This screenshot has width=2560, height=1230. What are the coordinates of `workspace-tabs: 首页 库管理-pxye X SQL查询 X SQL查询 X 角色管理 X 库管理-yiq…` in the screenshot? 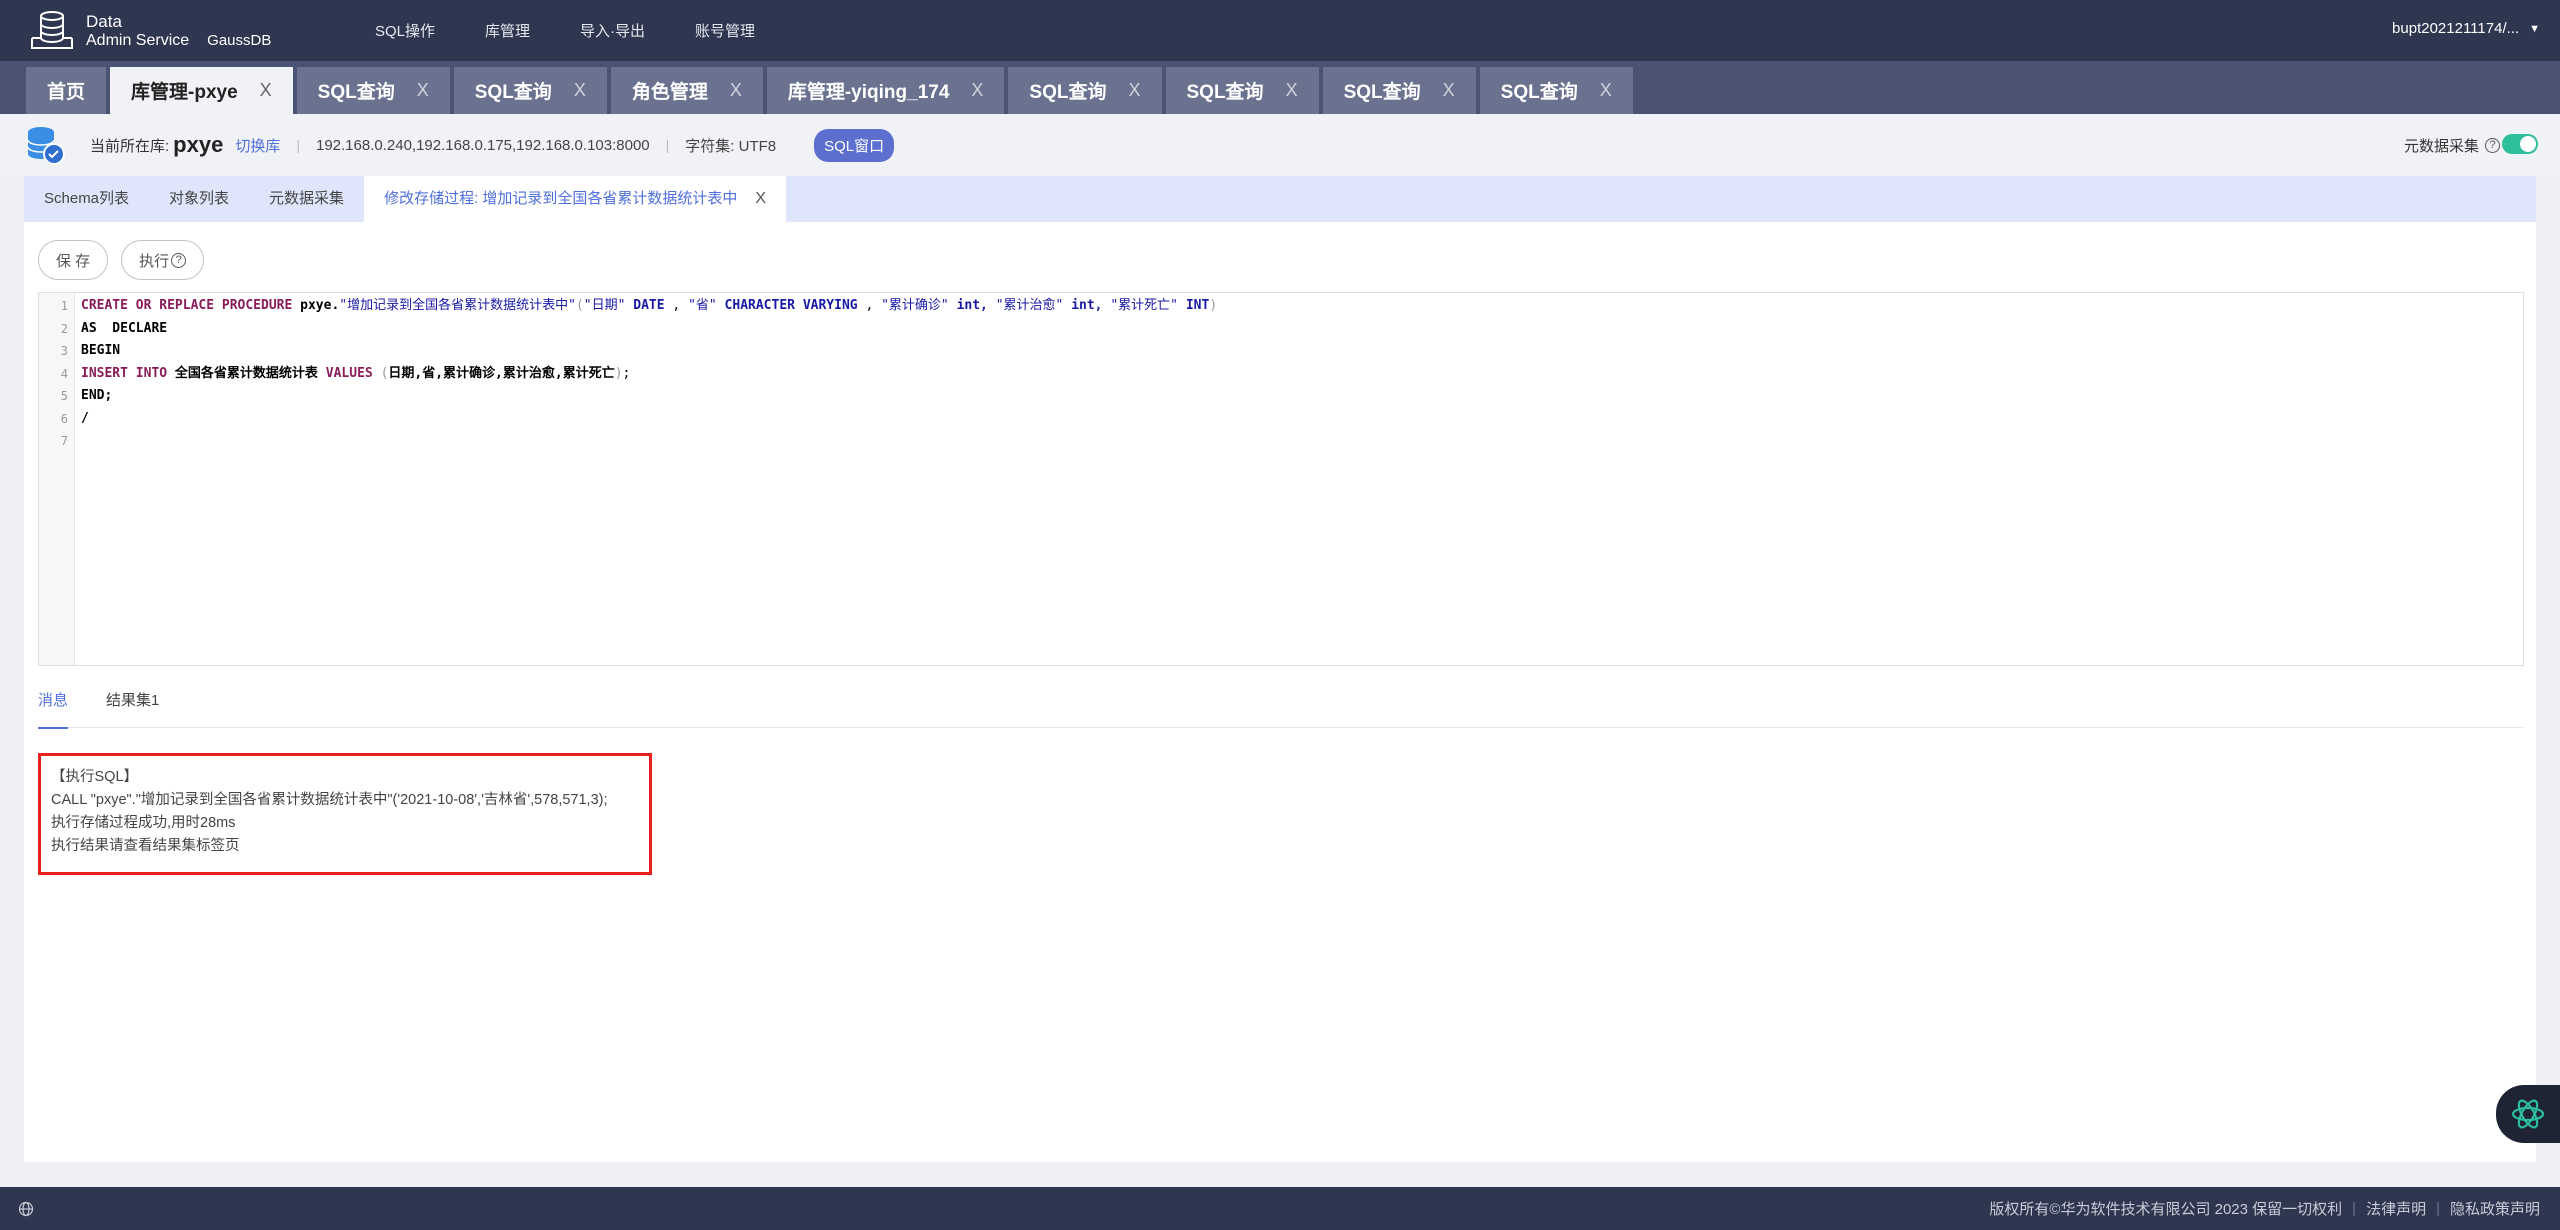 It's located at (1280, 87).